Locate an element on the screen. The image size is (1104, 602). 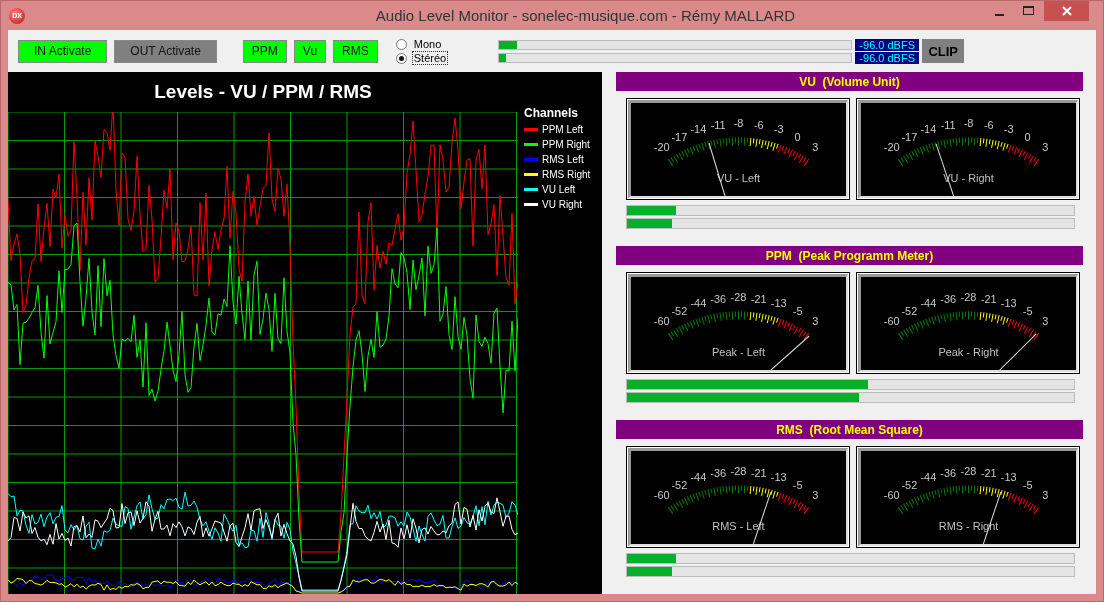
maximize-icon is located at coordinates (1028, 11).